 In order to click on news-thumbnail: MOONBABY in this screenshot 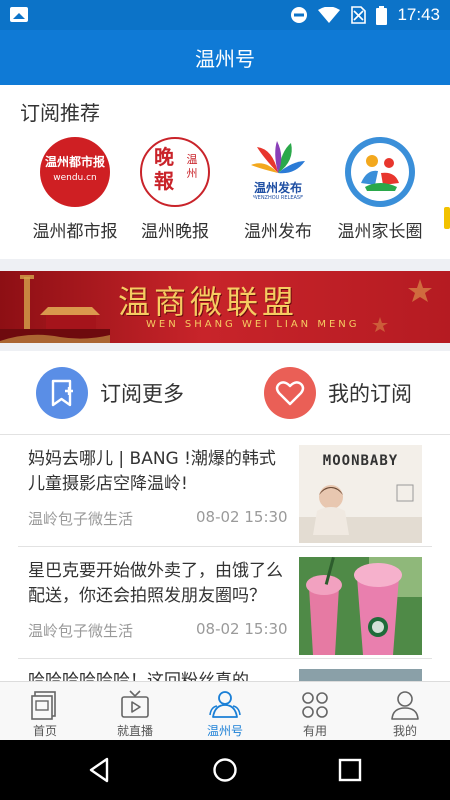, I will do `click(360, 494)`.